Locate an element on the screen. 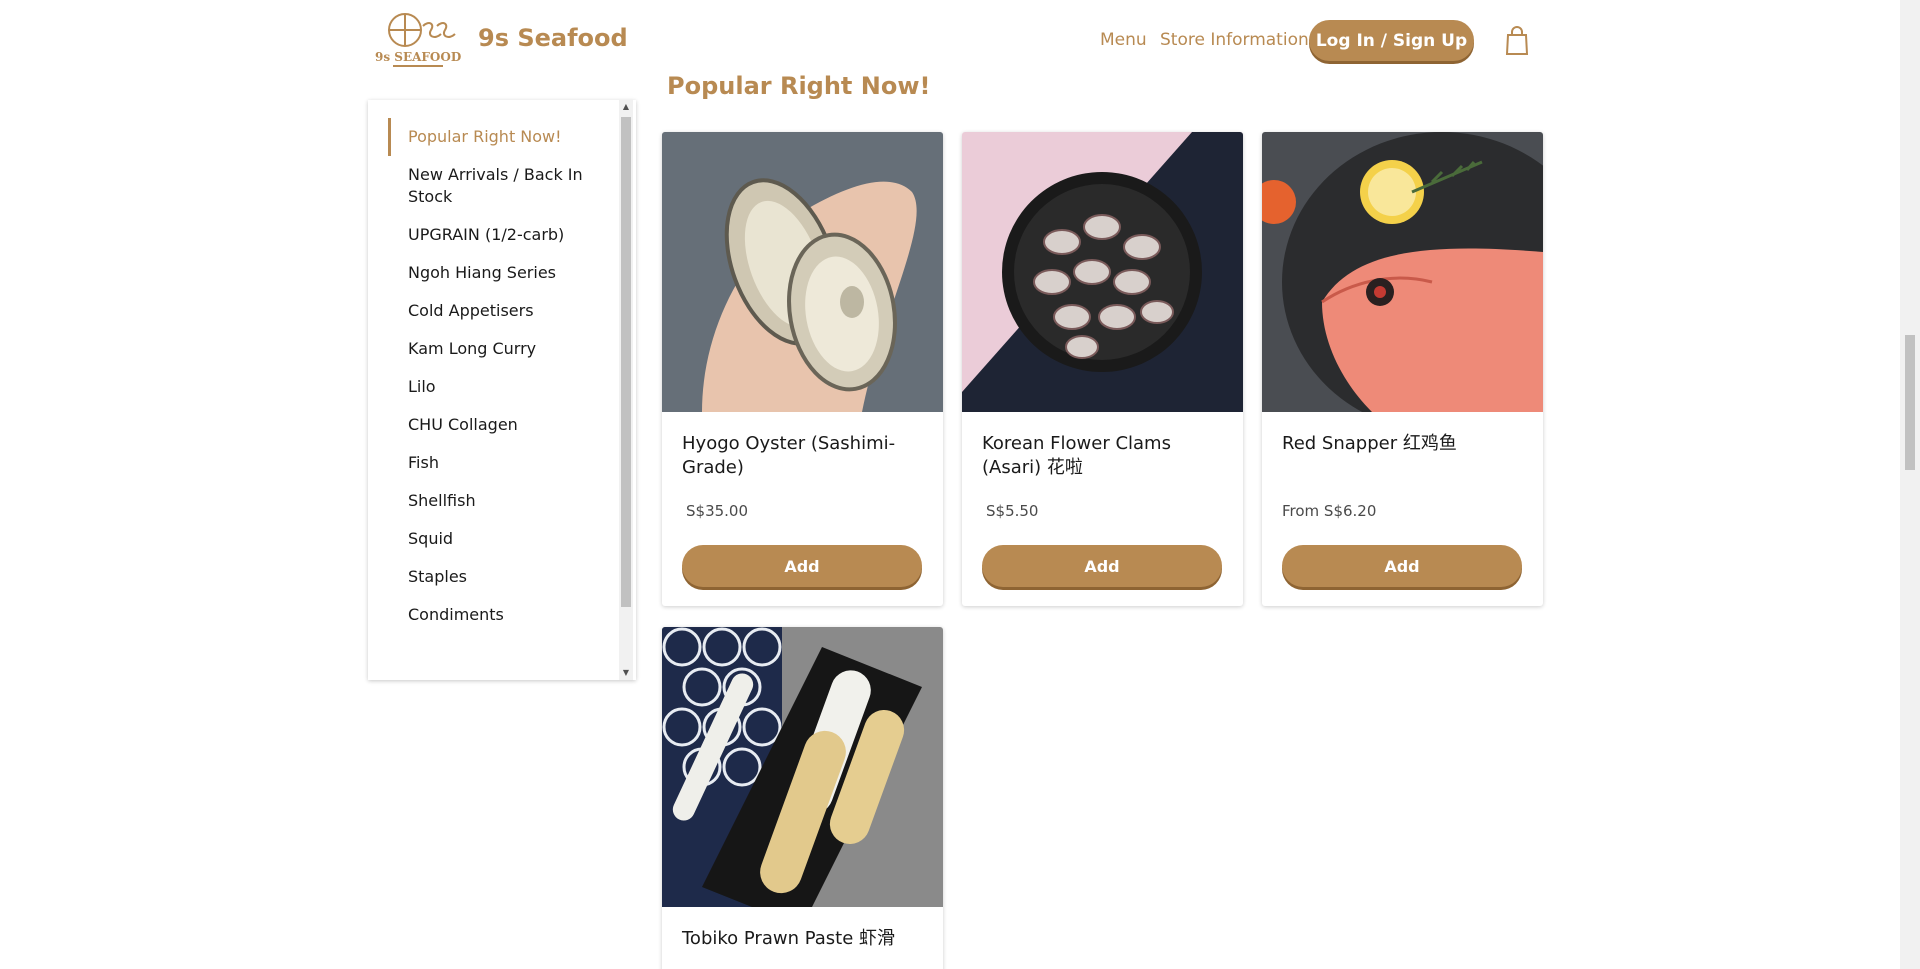 This screenshot has width=1920, height=969. section-title: Popular Right Now! is located at coordinates (799, 86).